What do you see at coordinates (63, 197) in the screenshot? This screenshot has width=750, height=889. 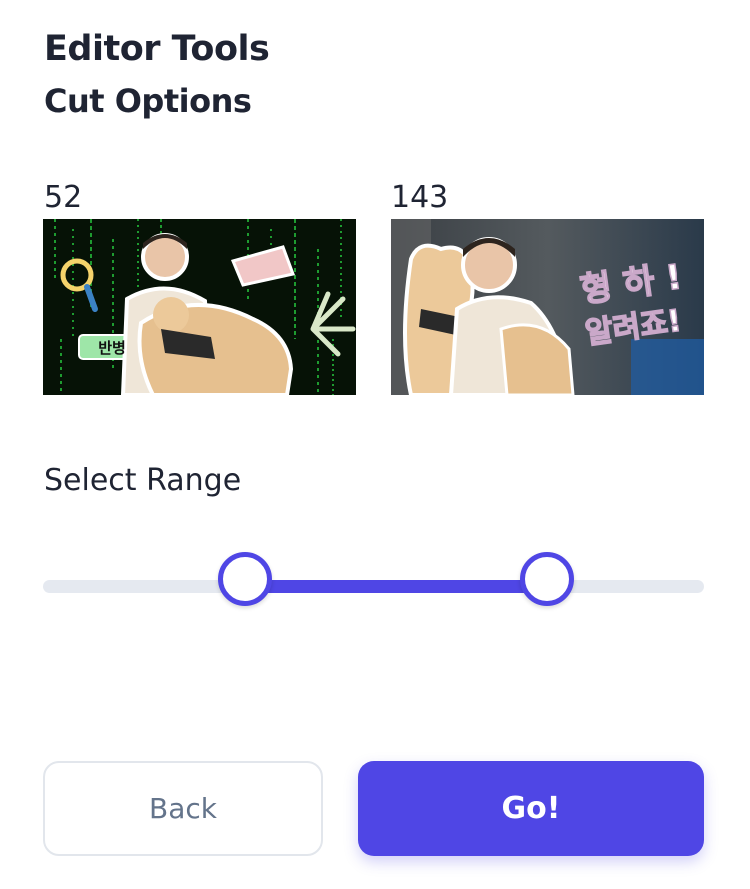 I see `start-frame-number: 52` at bounding box center [63, 197].